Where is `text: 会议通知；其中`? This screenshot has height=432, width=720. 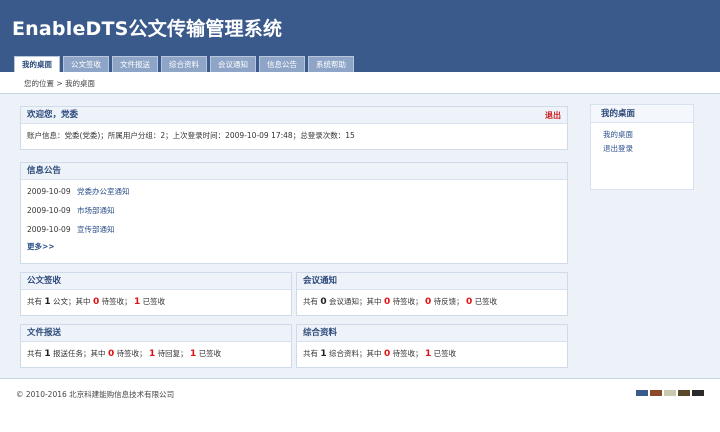 text: 会议通知；其中 is located at coordinates (355, 301).